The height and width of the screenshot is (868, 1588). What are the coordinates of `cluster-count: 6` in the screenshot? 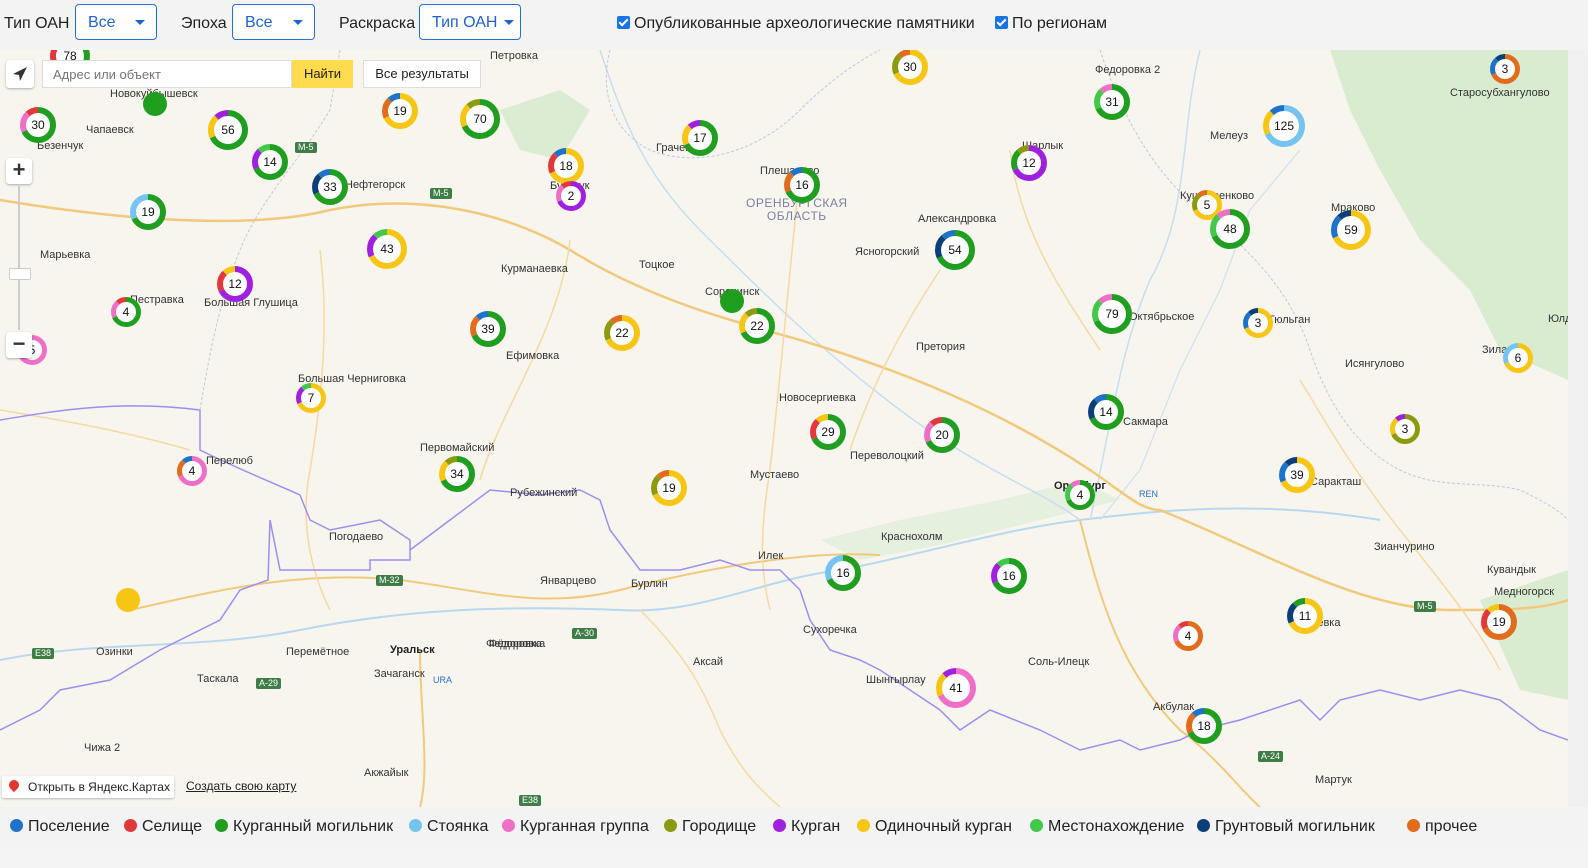 It's located at (1518, 358).